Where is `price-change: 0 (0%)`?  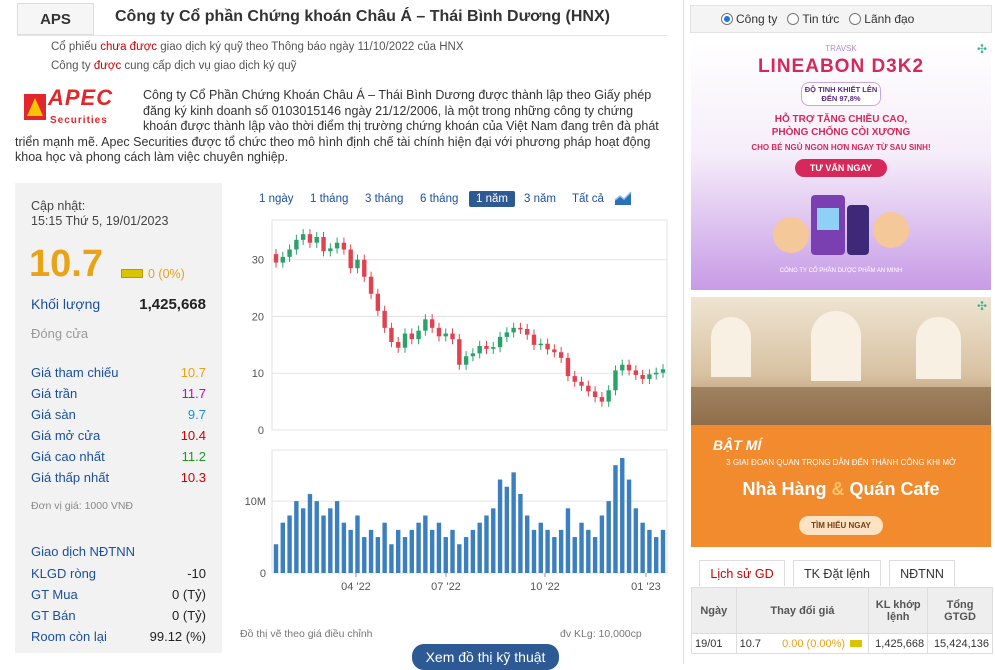 price-change: 0 (0%) is located at coordinates (166, 274).